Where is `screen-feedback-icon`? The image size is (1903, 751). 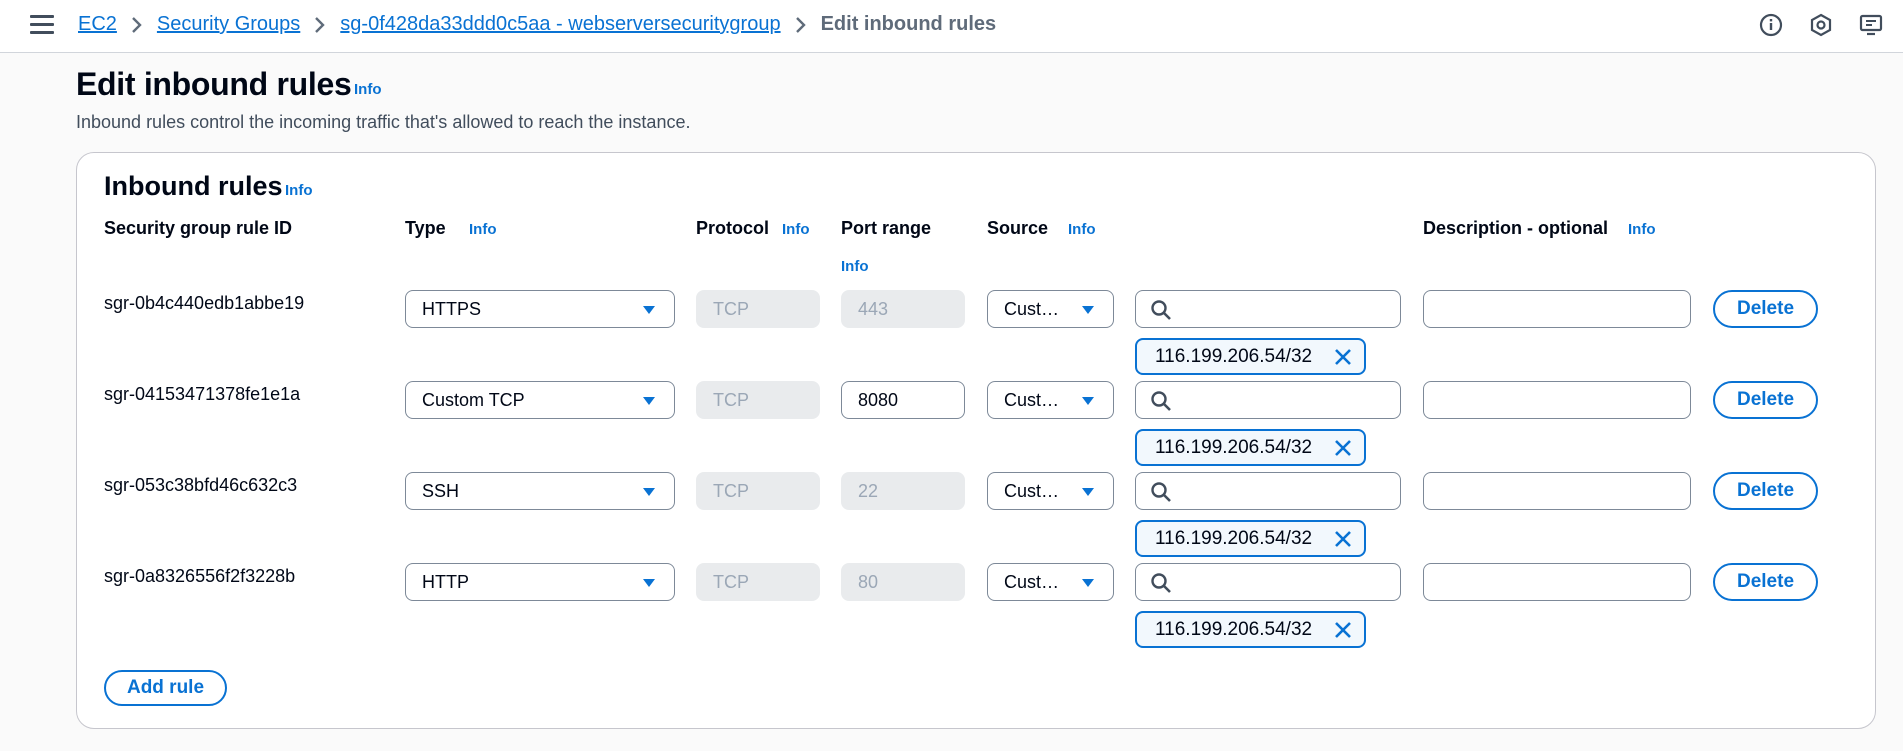 screen-feedback-icon is located at coordinates (1871, 25).